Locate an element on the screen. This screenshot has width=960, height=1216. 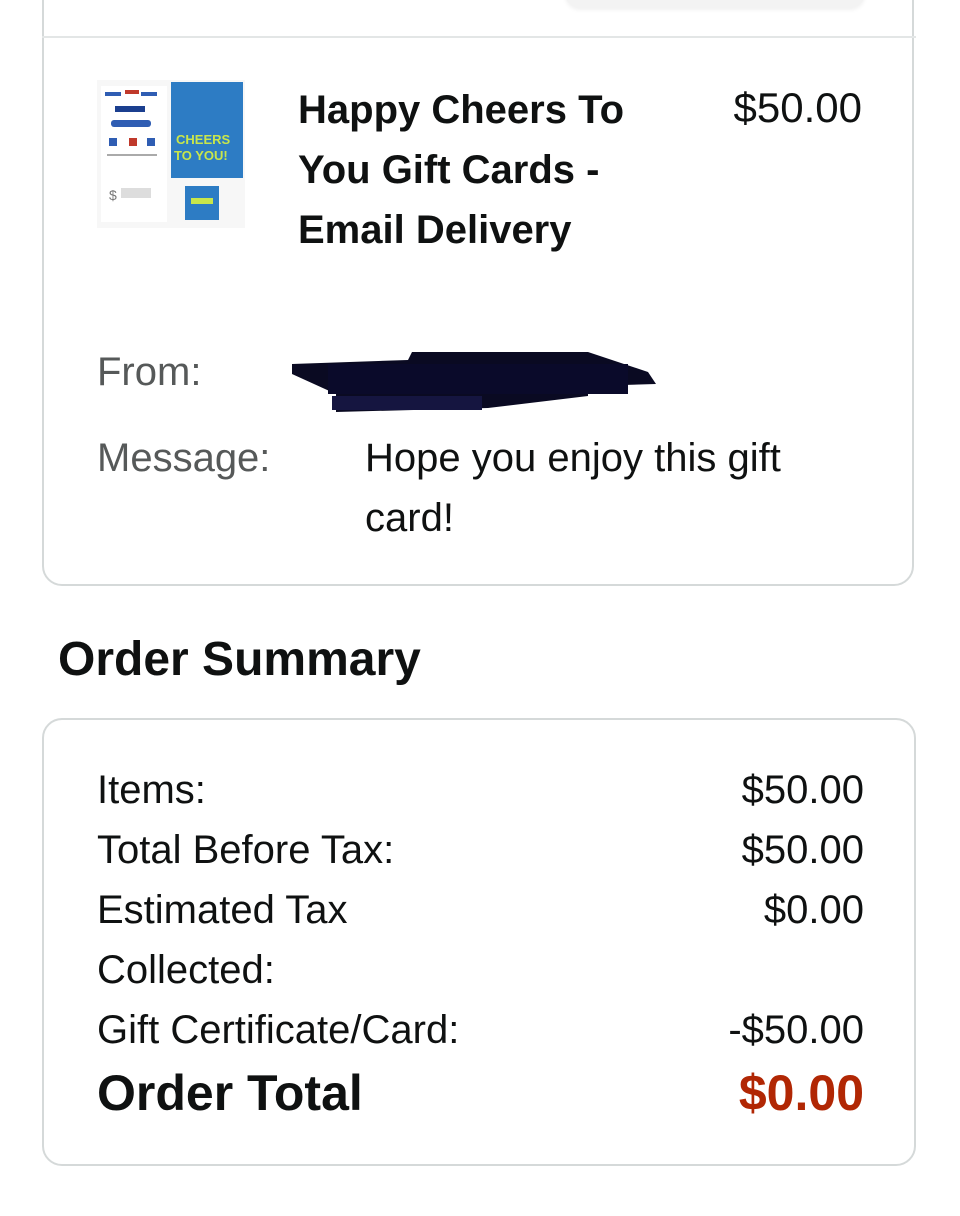
svg-text: CHEERS is located at coordinates (203, 139).